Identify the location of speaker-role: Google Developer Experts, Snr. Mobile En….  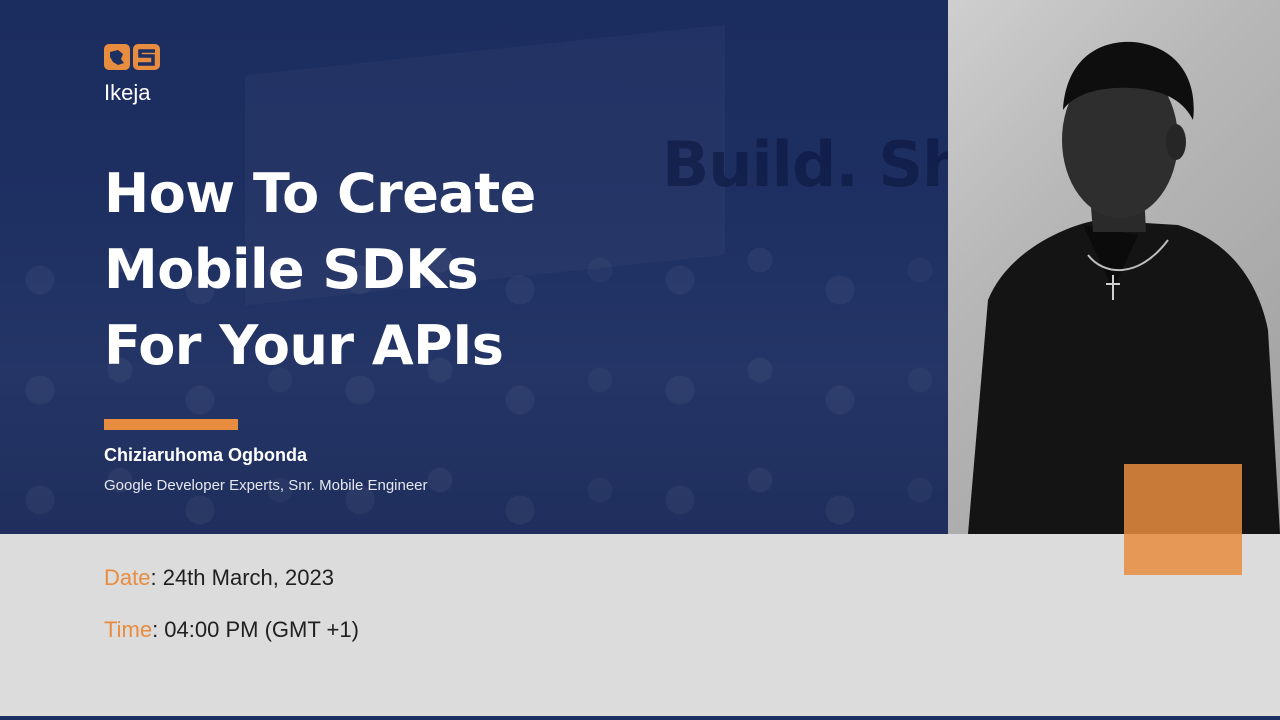
(266, 485).